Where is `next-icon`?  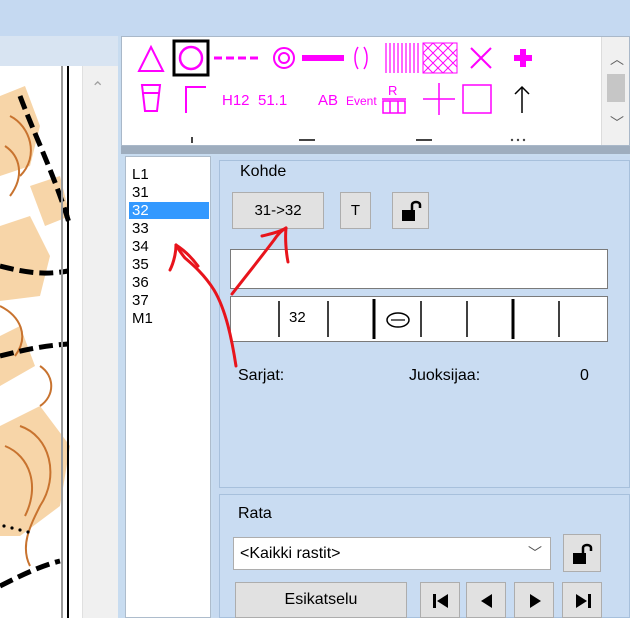
next-icon is located at coordinates (535, 601).